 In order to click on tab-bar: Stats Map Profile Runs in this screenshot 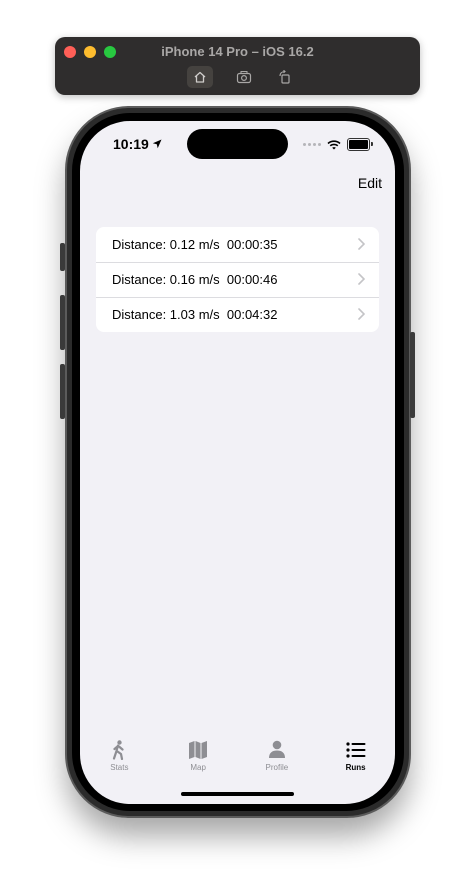, I will do `click(237, 758)`.